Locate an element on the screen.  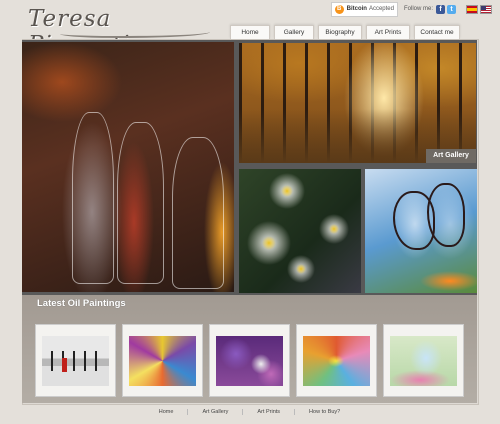
abstract-flower-painting-image is located at coordinates (162, 361).